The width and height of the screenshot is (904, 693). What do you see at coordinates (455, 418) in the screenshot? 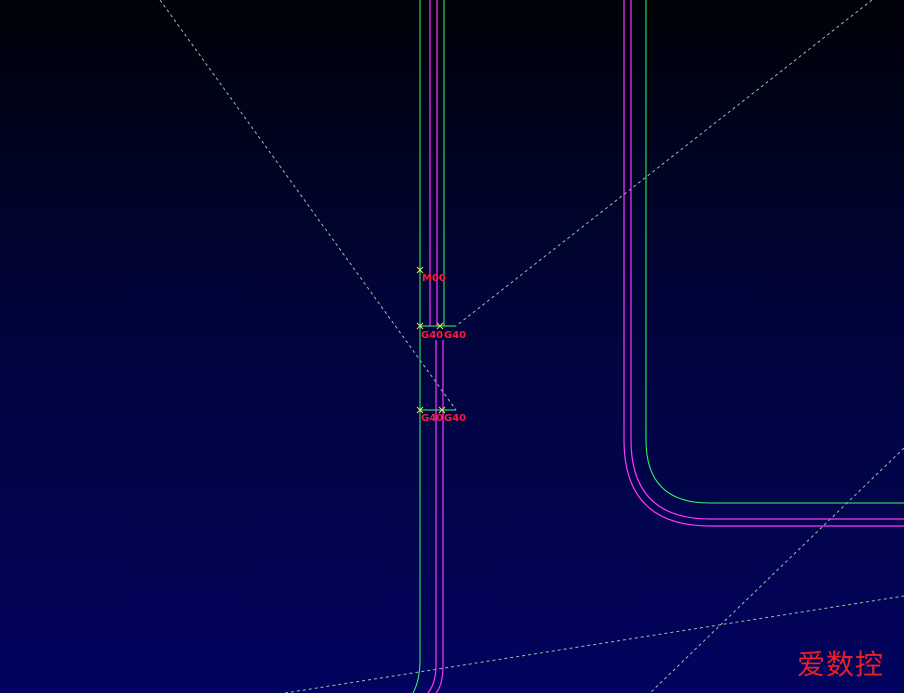
I see `label-lead-in-lower-right: G40` at bounding box center [455, 418].